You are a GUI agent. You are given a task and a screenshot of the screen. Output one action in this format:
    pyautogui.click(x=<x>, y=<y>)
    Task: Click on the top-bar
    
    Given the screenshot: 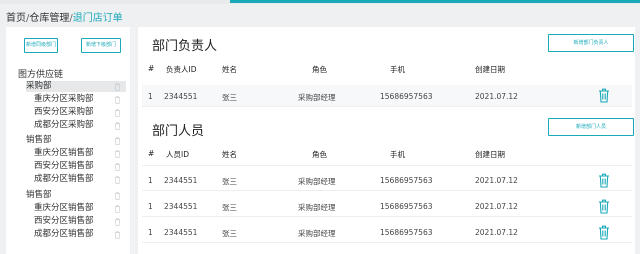 What is the action you would take?
    pyautogui.click(x=320, y=2)
    